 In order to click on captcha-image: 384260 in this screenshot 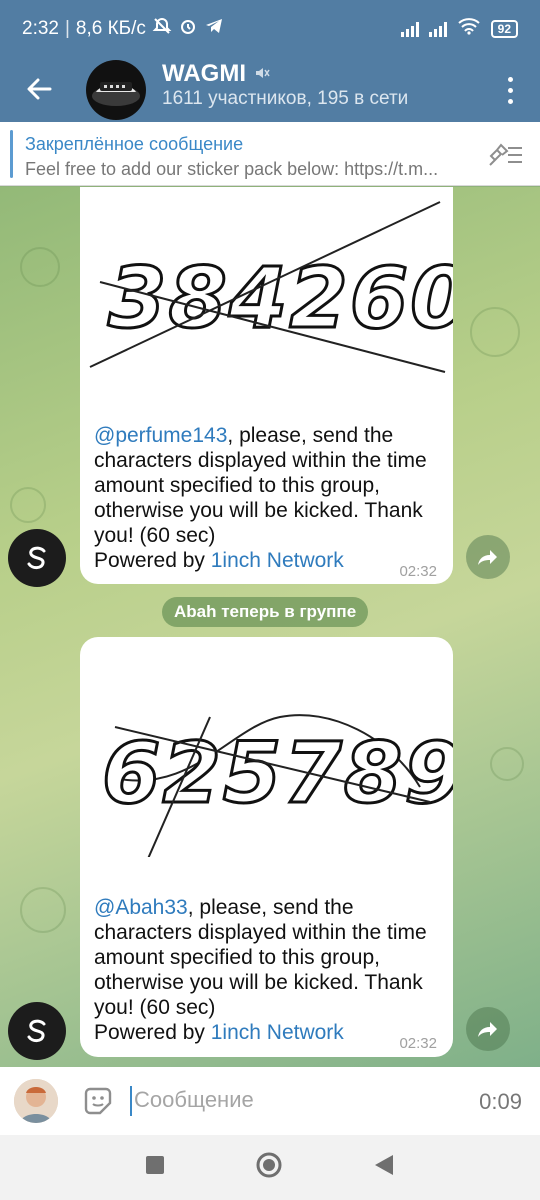, I will do `click(271, 287)`.